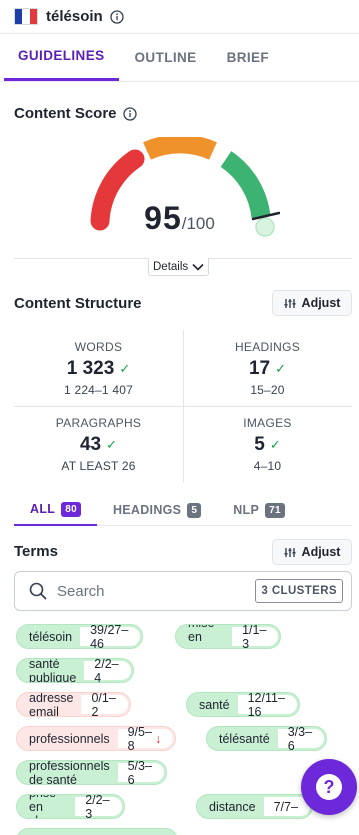 This screenshot has width=359, height=835. Describe the element at coordinates (267, 466) in the screenshot. I see `stat-range: 4–10` at that location.